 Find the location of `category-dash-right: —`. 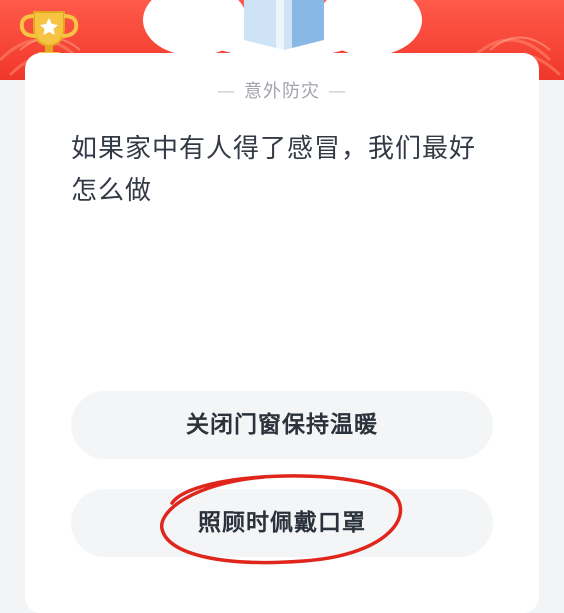

category-dash-right: — is located at coordinates (337, 91).